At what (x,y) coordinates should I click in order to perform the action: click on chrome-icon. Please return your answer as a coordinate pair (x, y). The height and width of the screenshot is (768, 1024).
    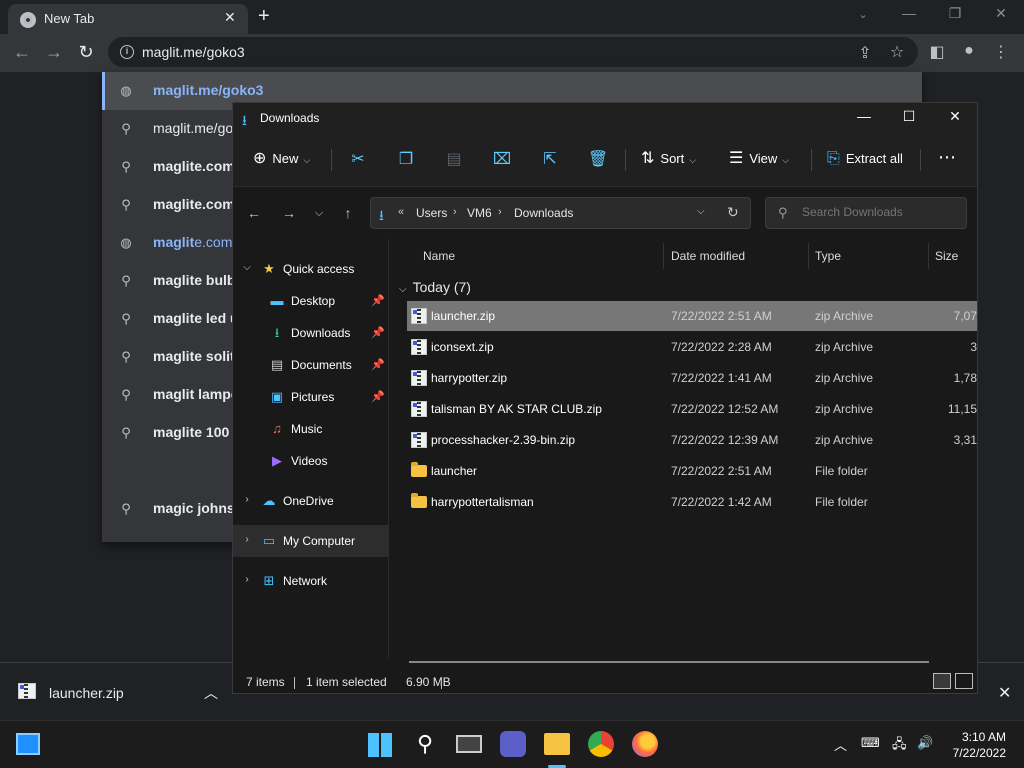
    Looking at the image, I should click on (601, 744).